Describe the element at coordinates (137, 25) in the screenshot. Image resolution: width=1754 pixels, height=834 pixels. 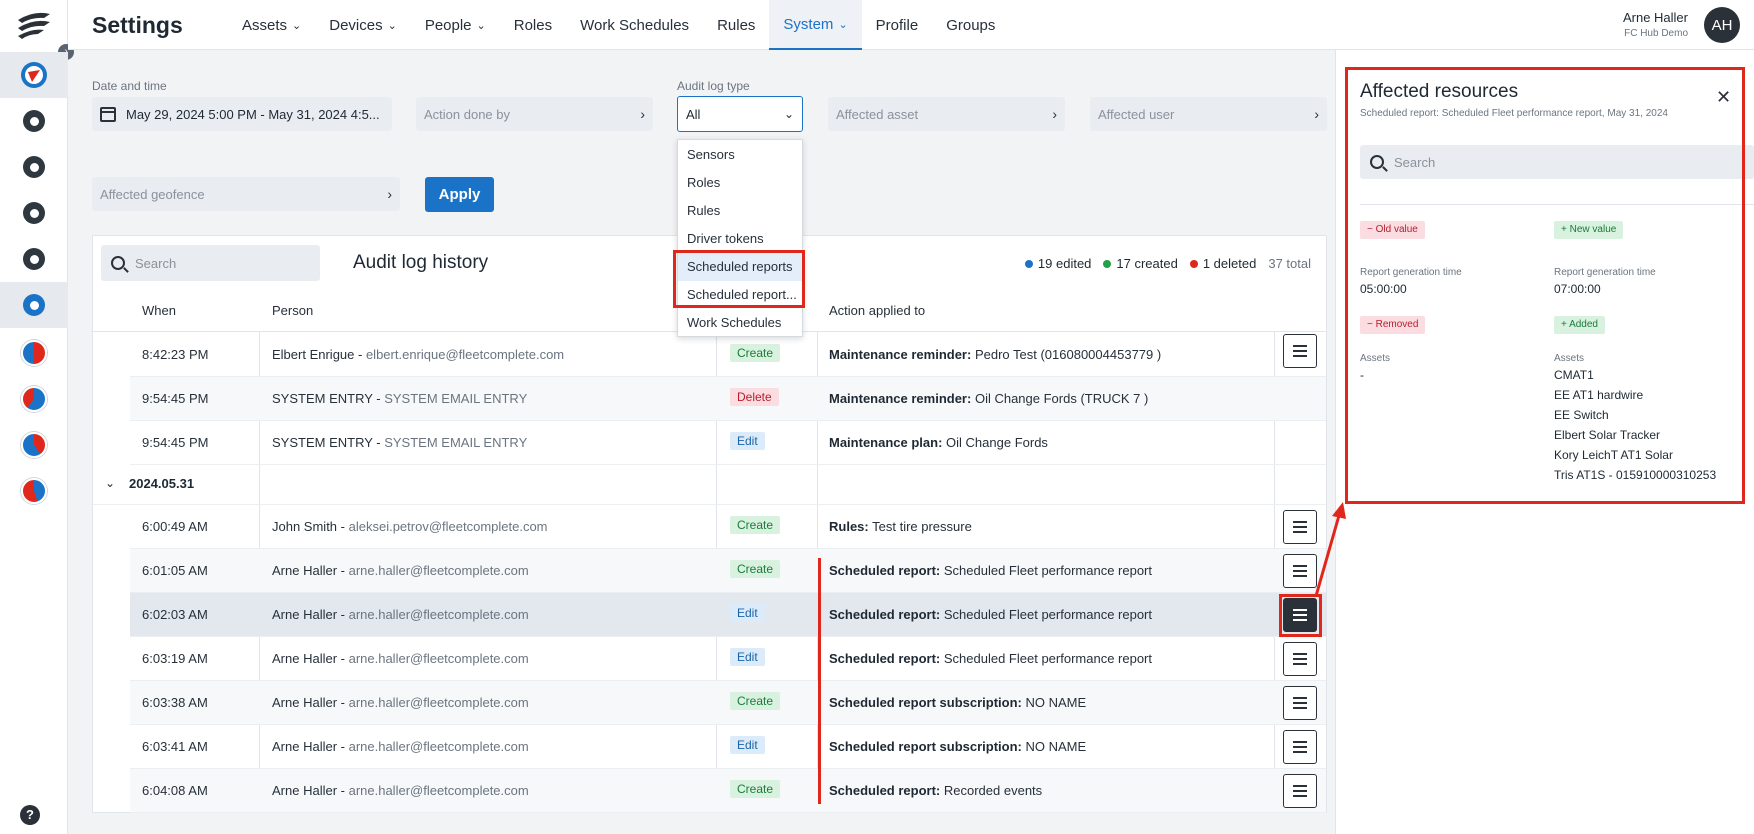
I see `page-title: Settings` at that location.